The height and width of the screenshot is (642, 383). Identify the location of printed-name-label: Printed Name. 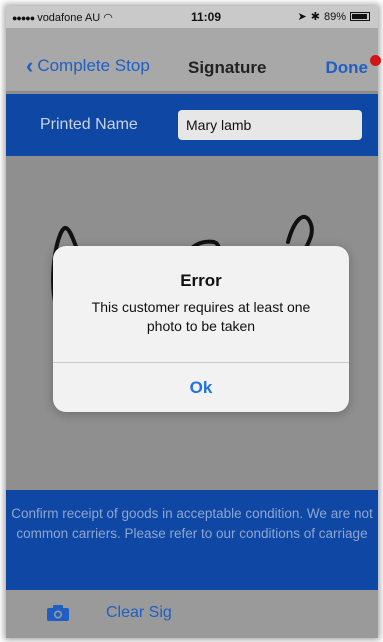
(89, 124).